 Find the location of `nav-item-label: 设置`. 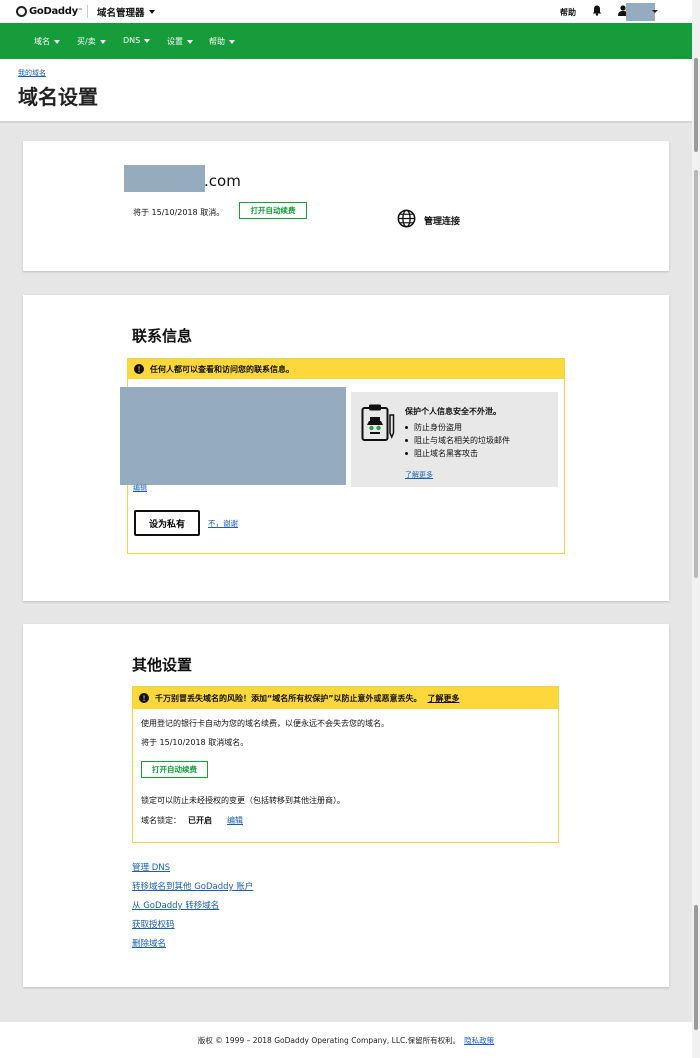

nav-item-label: 设置 is located at coordinates (175, 41).